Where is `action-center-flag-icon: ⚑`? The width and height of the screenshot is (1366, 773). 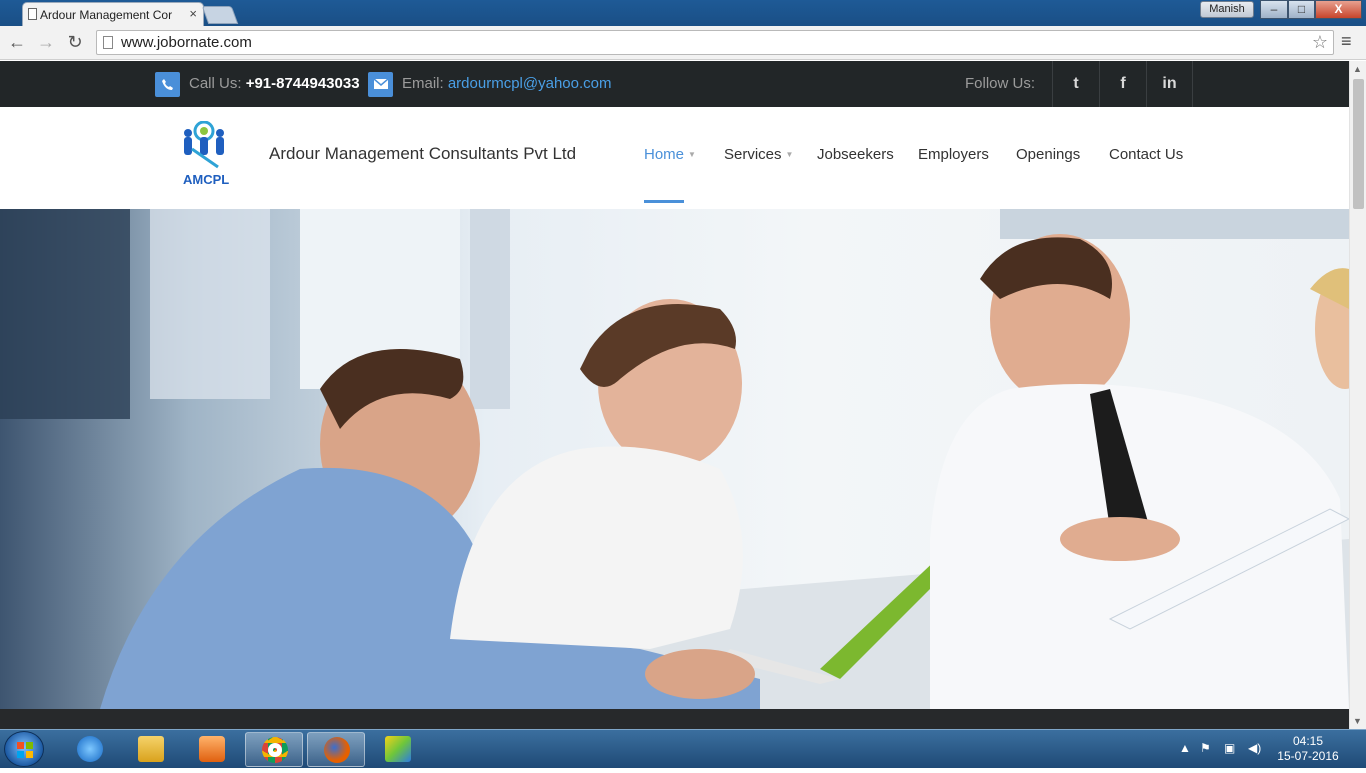
action-center-flag-icon: ⚑ is located at coordinates (1205, 748).